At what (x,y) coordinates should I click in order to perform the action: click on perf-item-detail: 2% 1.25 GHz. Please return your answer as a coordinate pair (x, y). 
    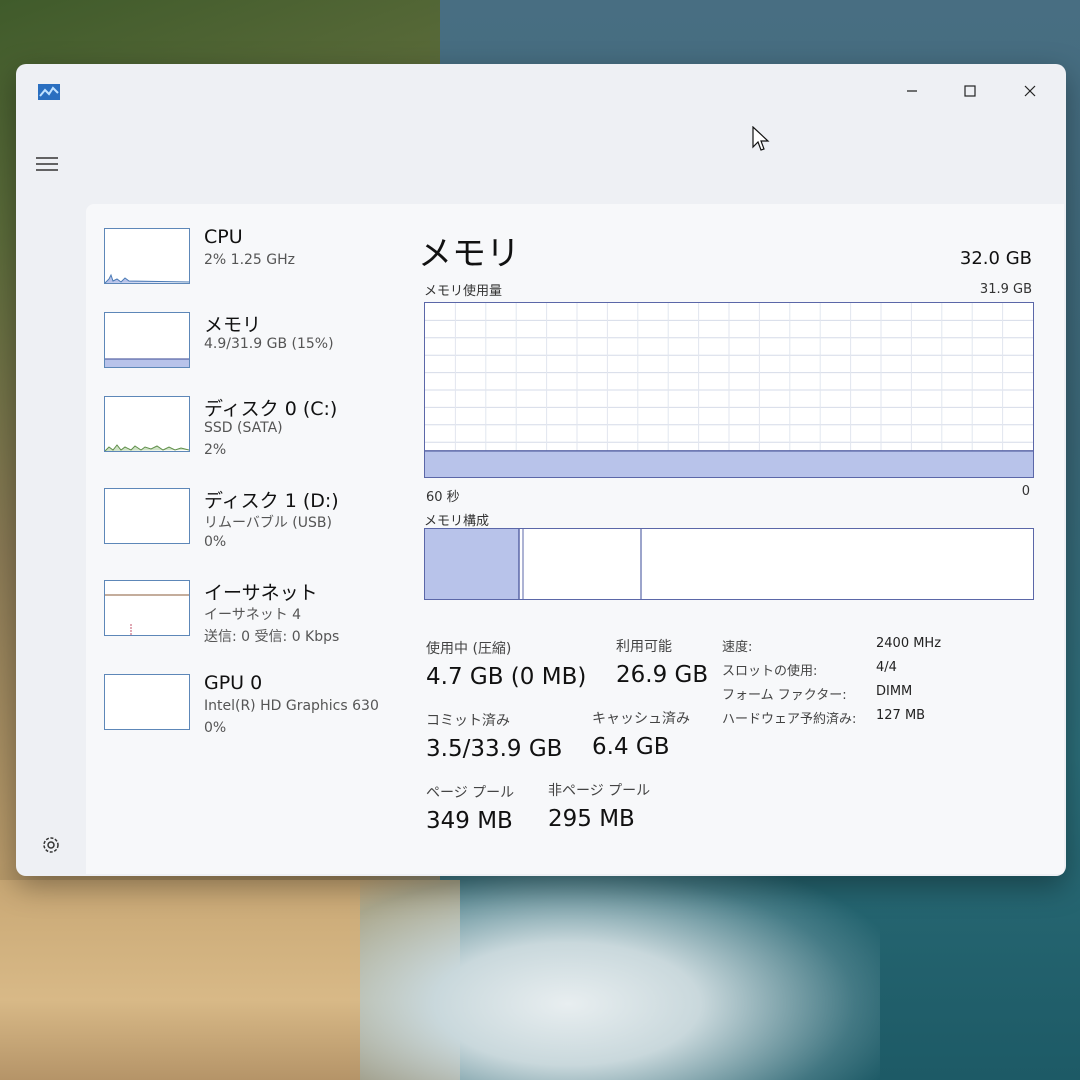
    Looking at the image, I should click on (250, 260).